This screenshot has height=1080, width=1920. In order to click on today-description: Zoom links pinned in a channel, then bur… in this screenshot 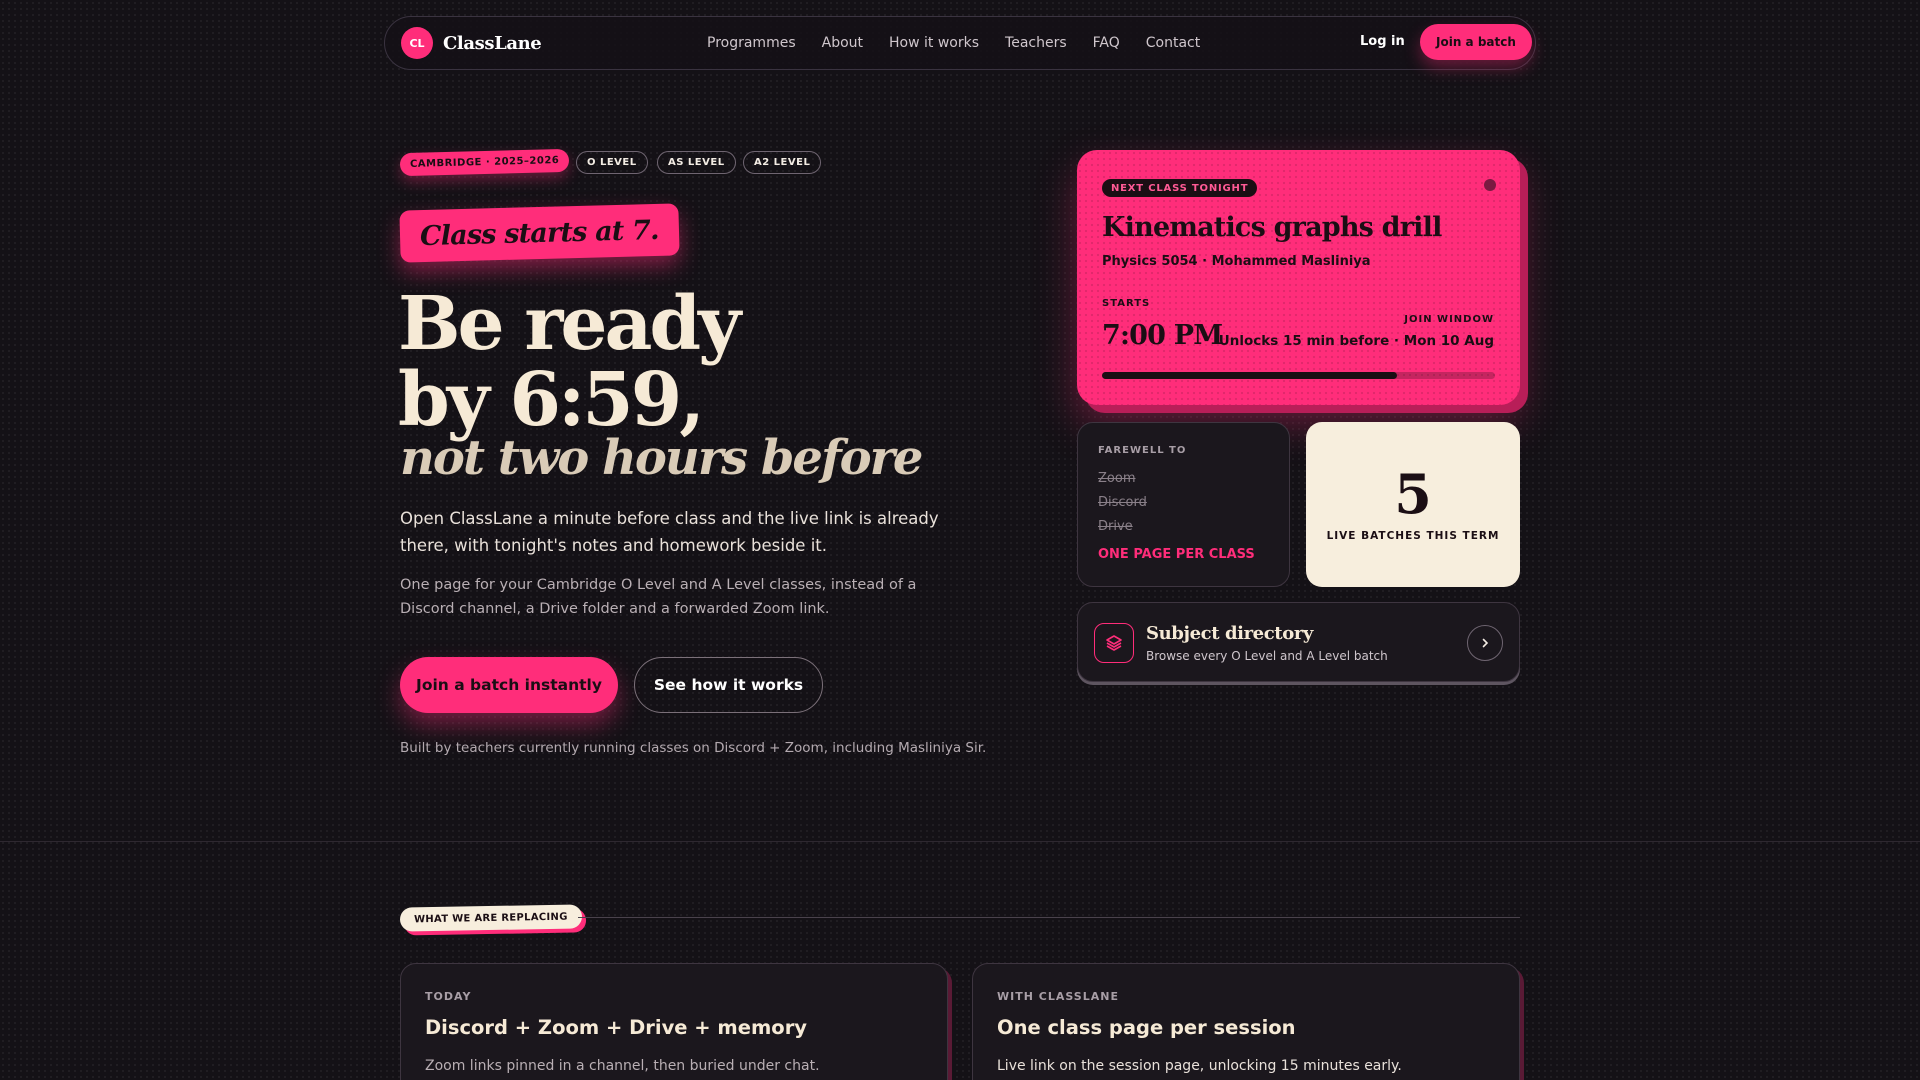, I will do `click(622, 1066)`.